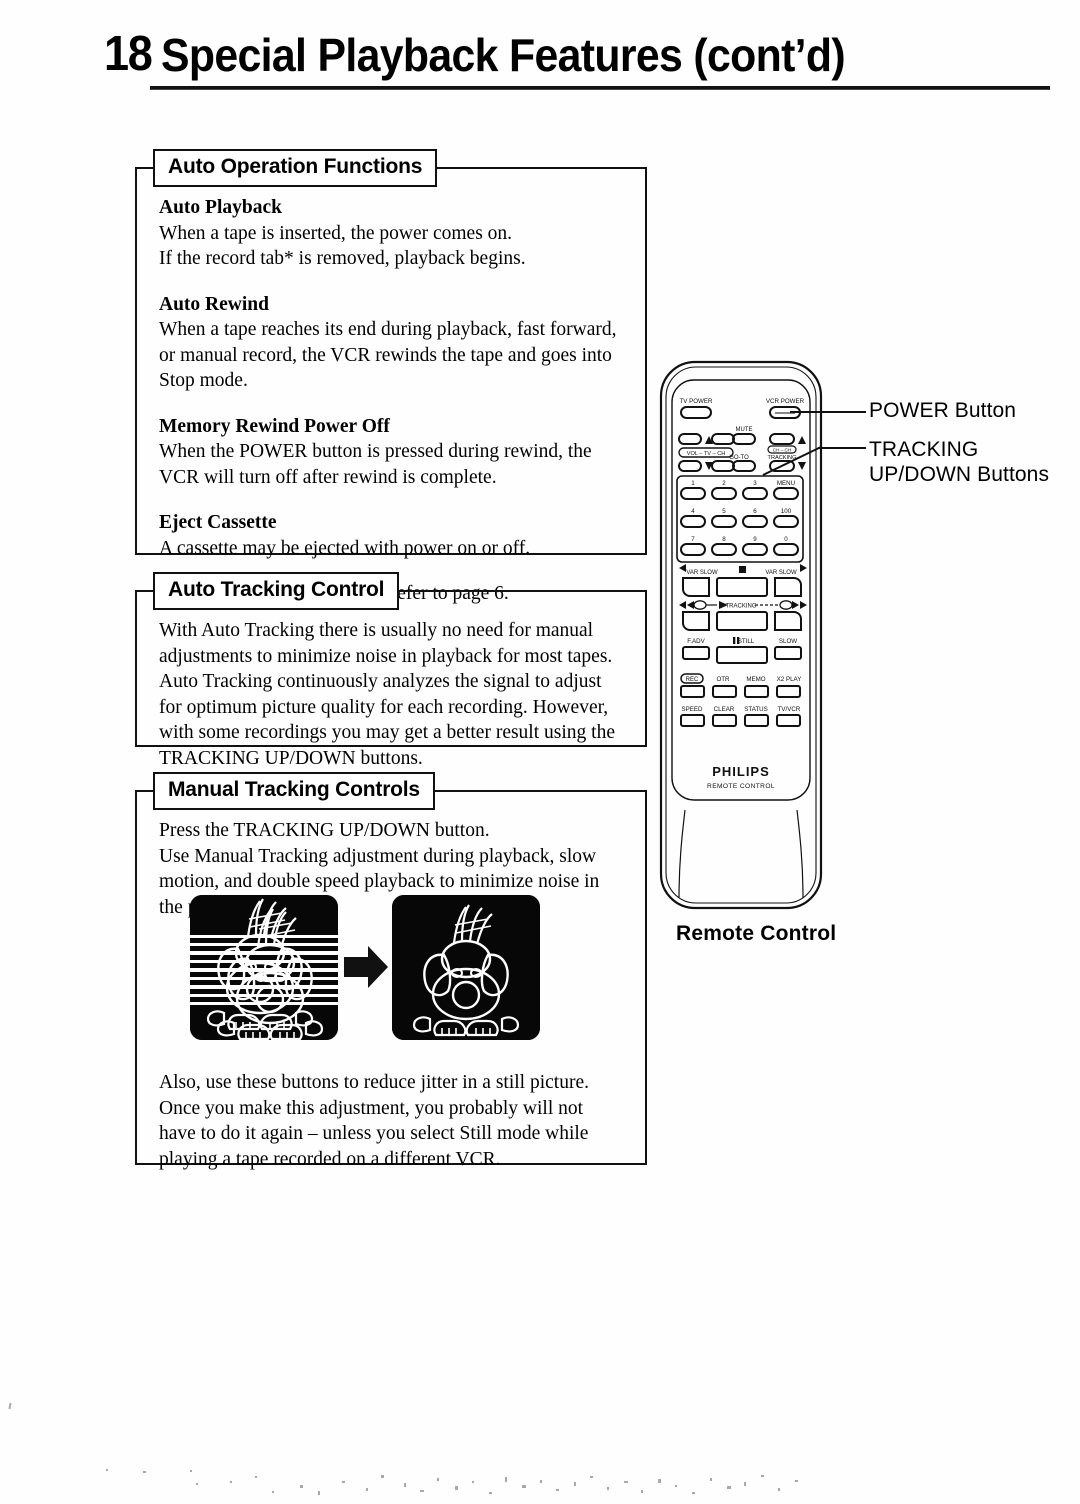 The width and height of the screenshot is (1080, 1504). I want to click on remote-label-vcr-power: VCR POWER, so click(785, 401).